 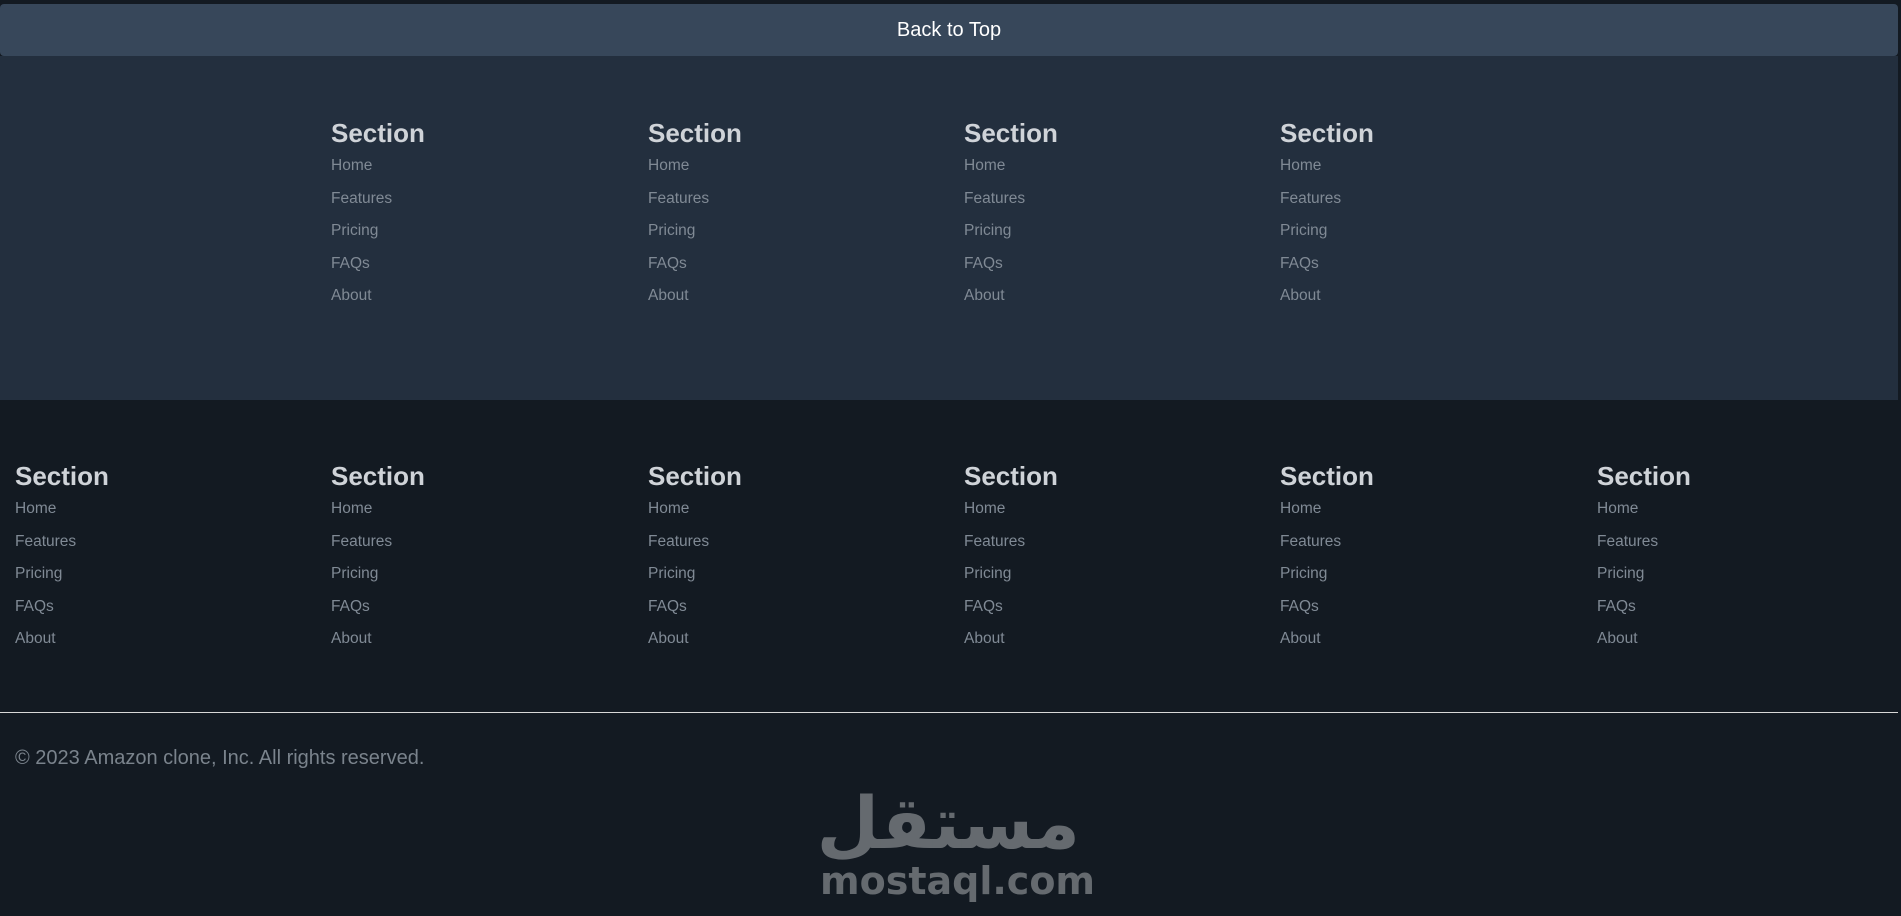 I want to click on watermark-arabic-text: مستقل, so click(x=948, y=823).